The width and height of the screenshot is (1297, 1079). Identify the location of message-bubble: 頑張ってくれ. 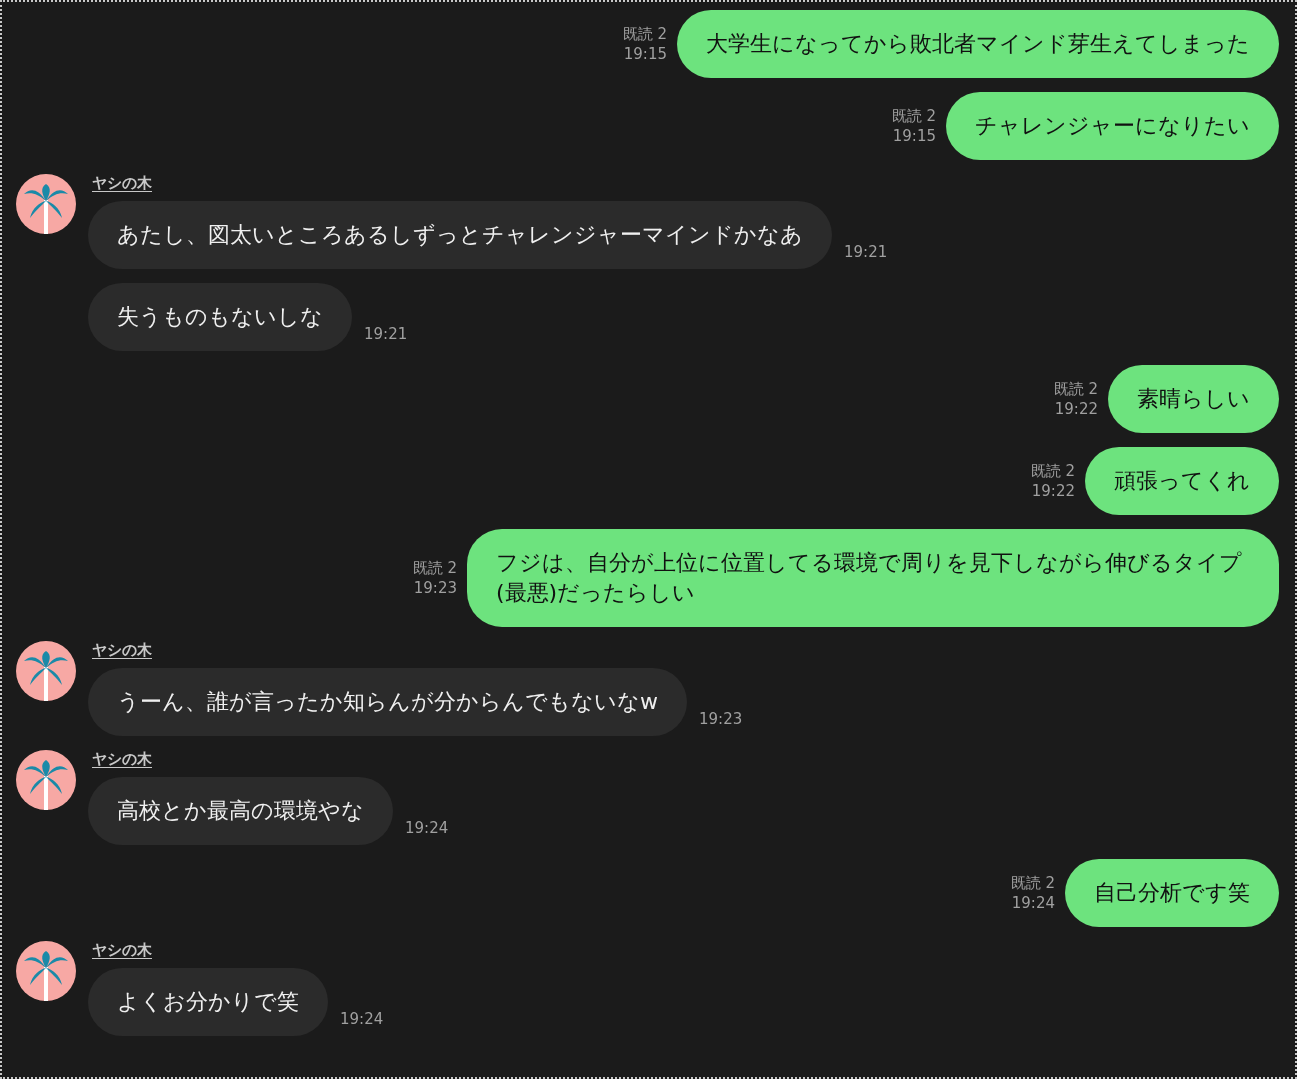
(1182, 481).